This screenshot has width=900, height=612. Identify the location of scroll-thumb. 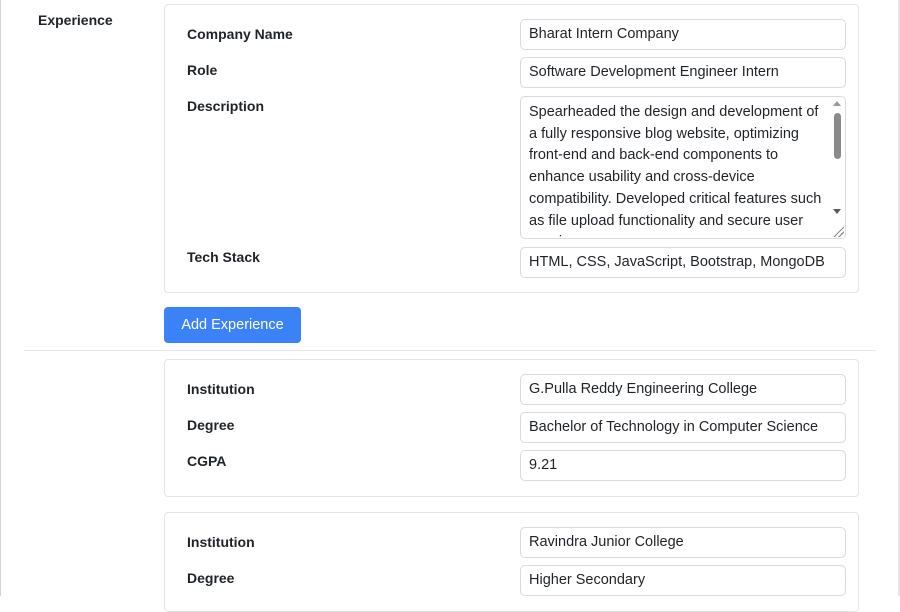
(837, 136).